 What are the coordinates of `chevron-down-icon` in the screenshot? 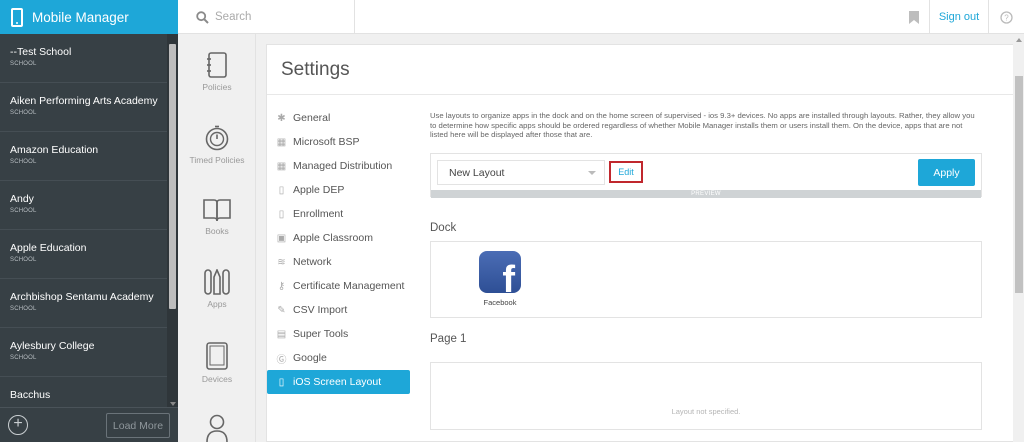 It's located at (592, 173).